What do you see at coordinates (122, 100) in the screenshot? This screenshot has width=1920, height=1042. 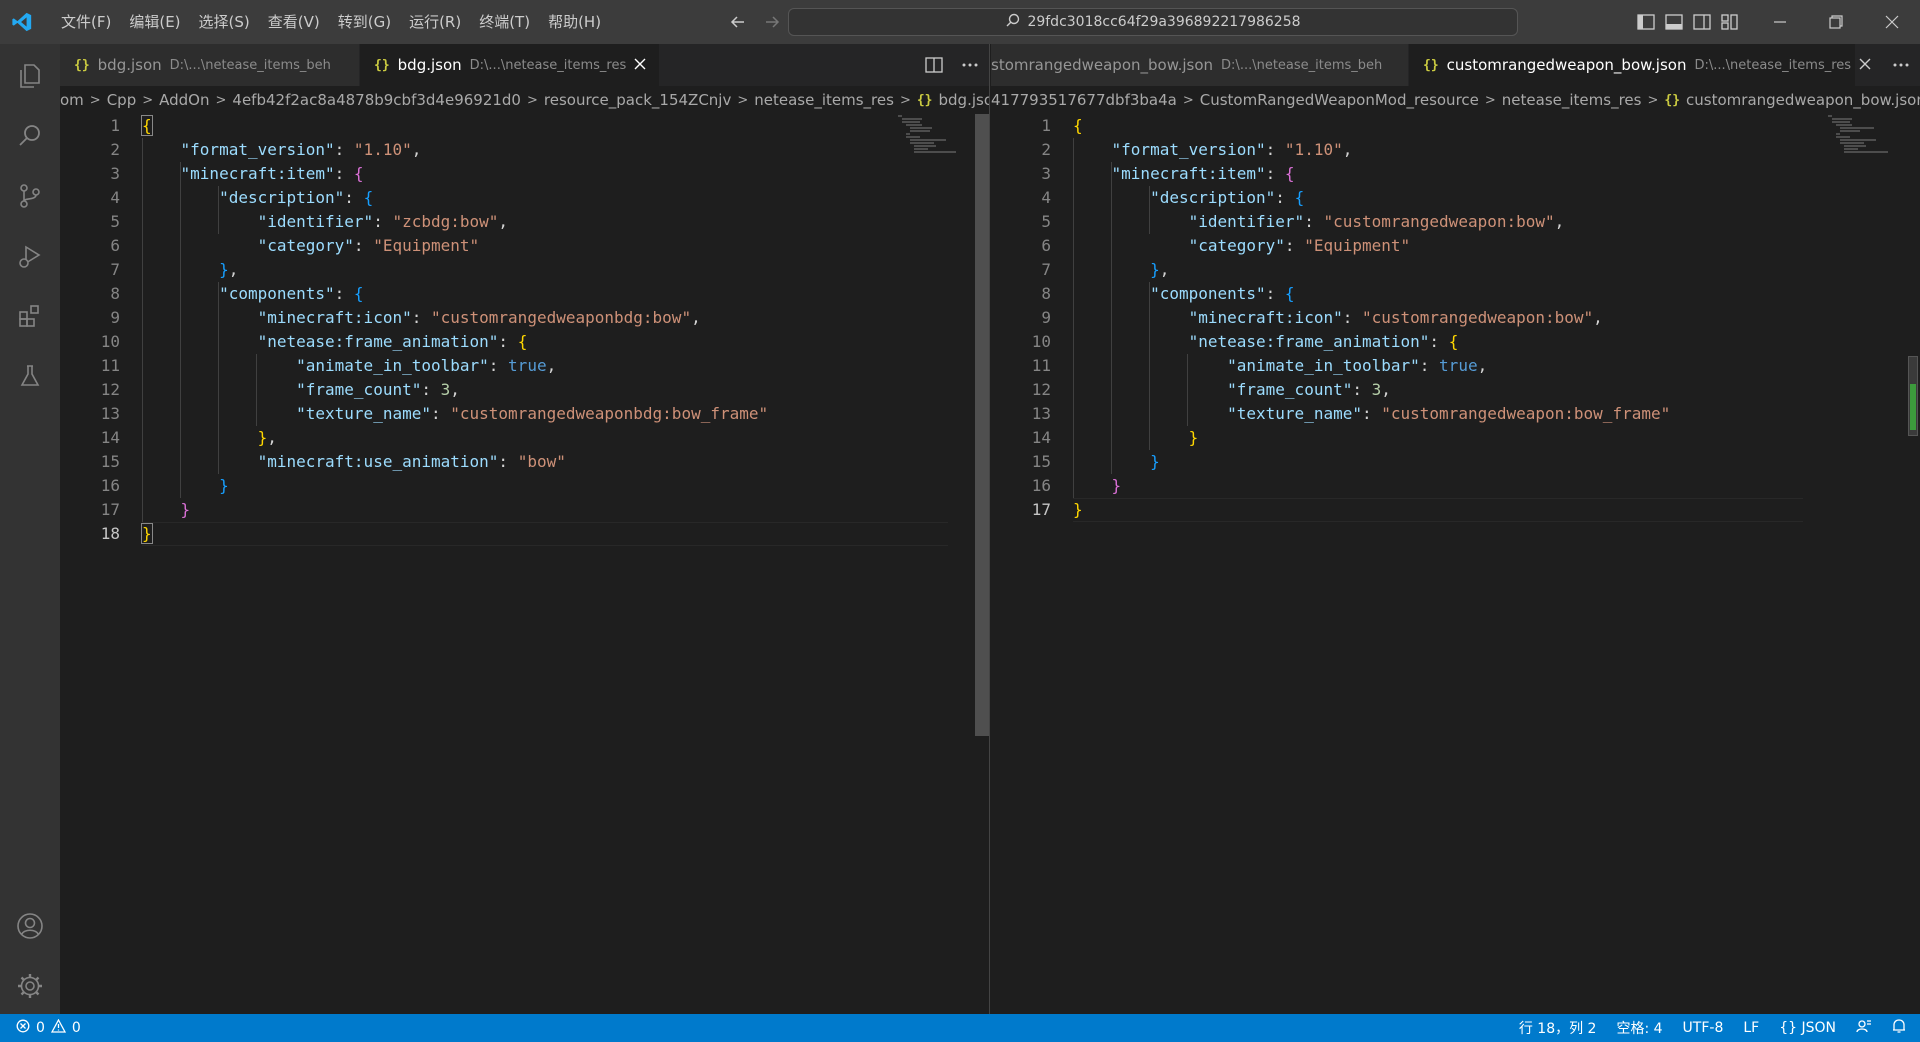 I see `breadcrumb-item: Cpp` at bounding box center [122, 100].